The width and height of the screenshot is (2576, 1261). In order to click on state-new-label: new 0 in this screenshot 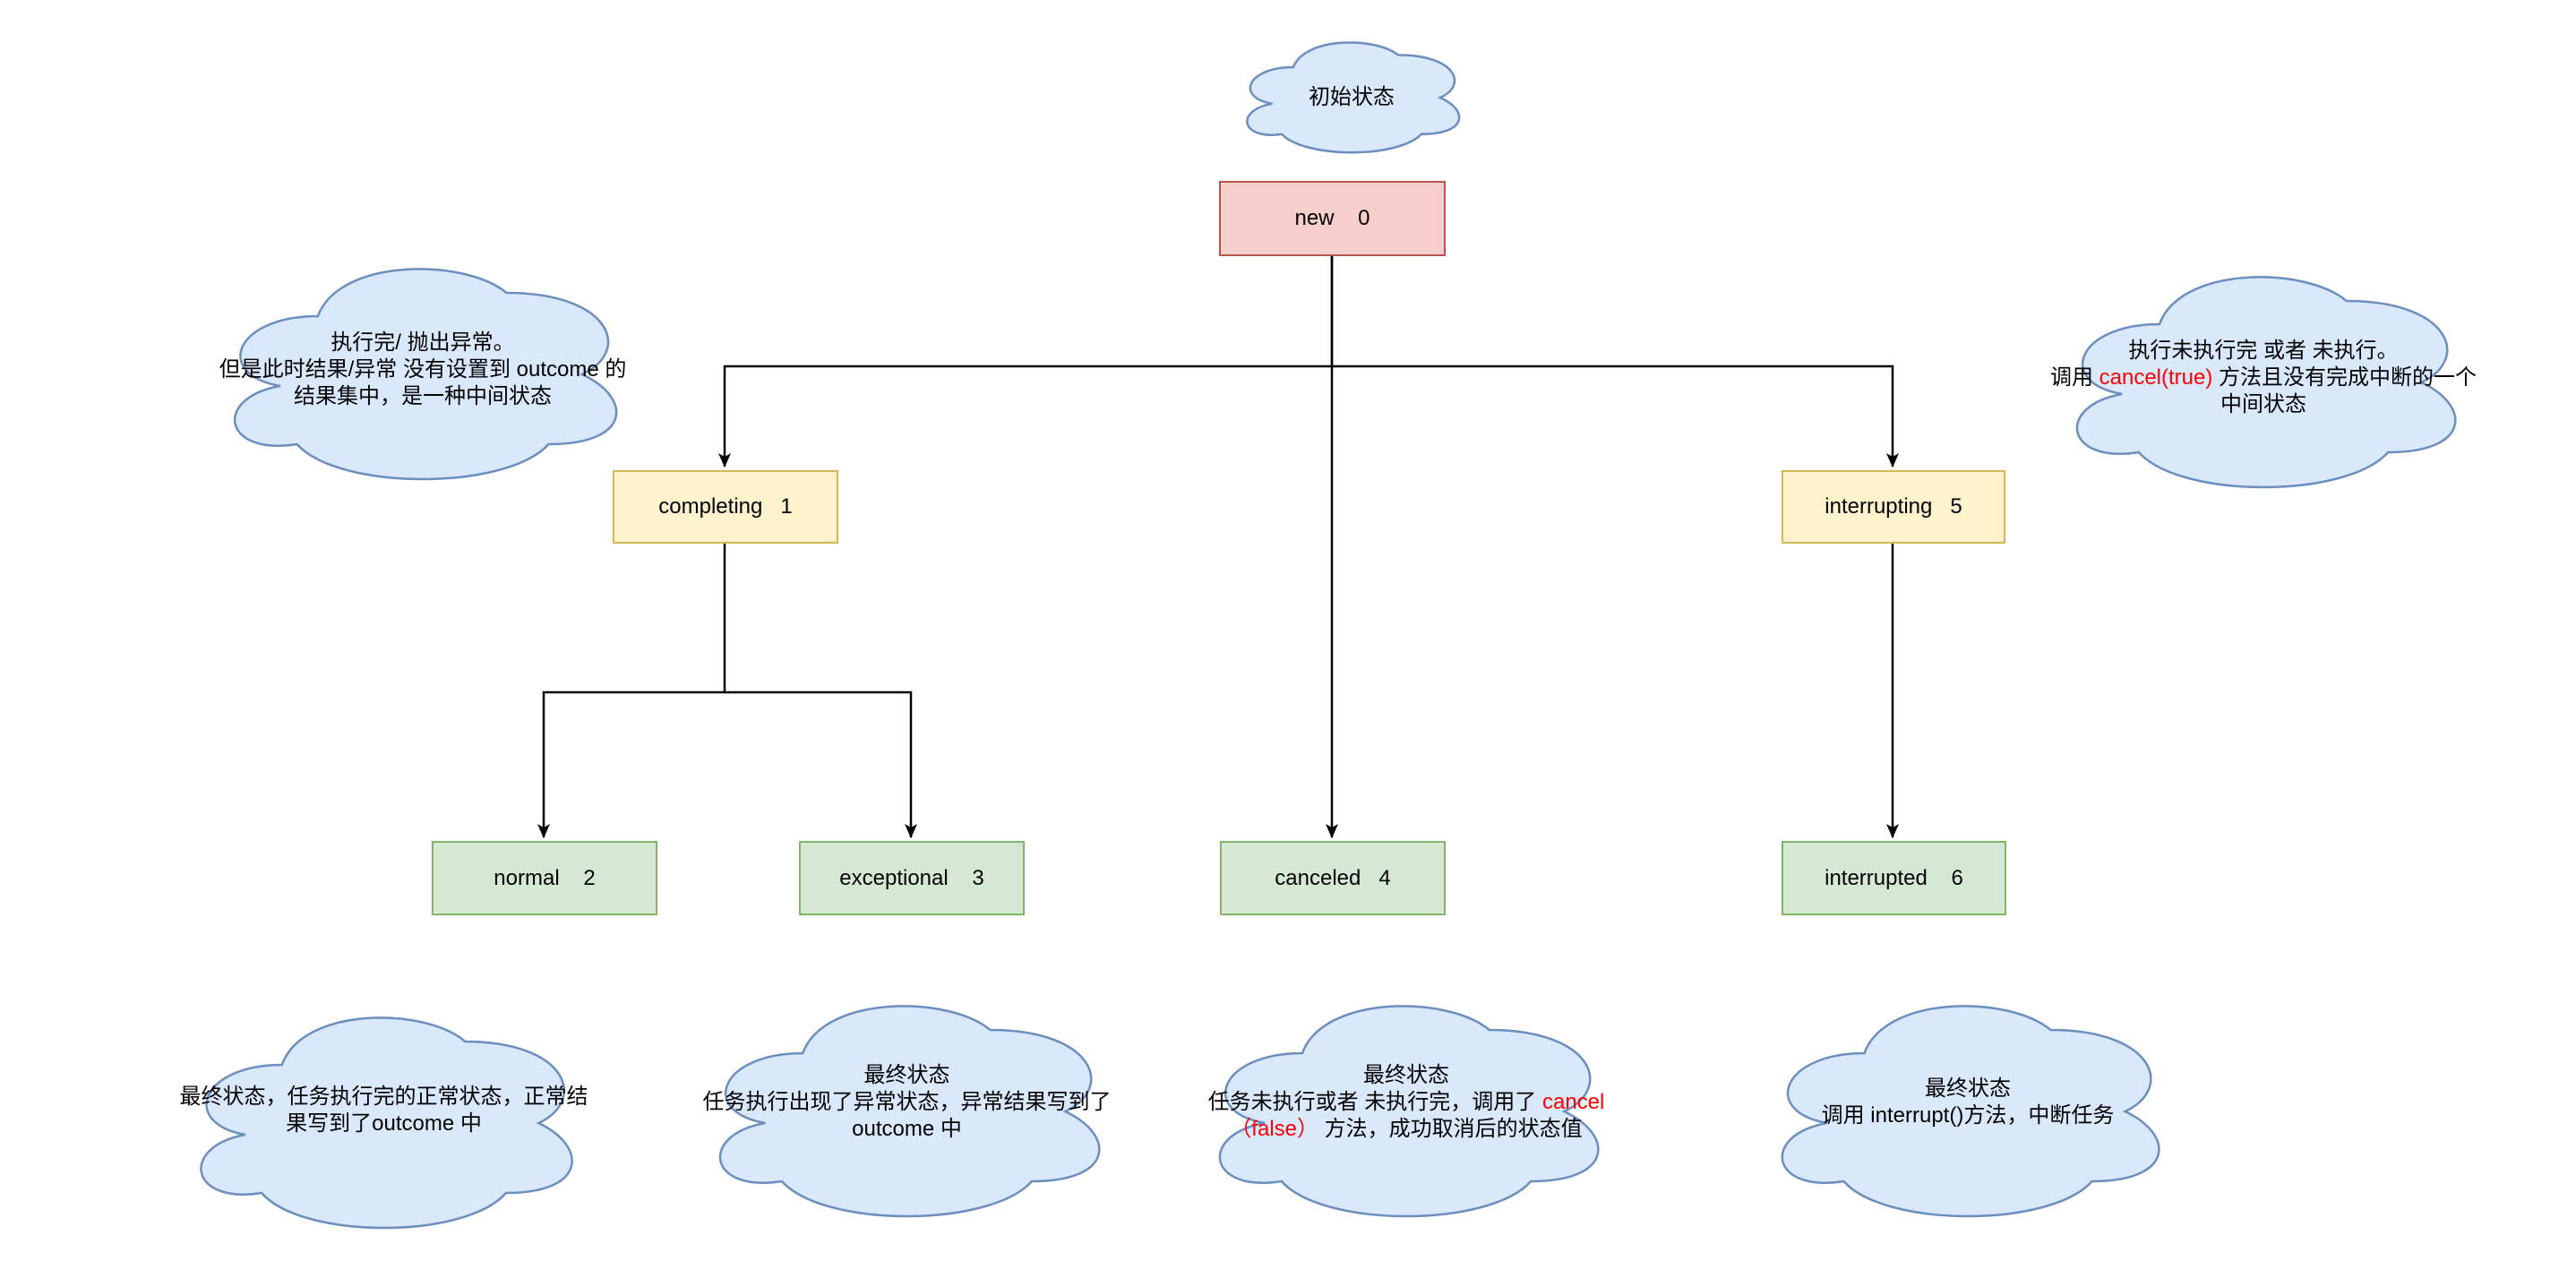, I will do `click(1332, 218)`.